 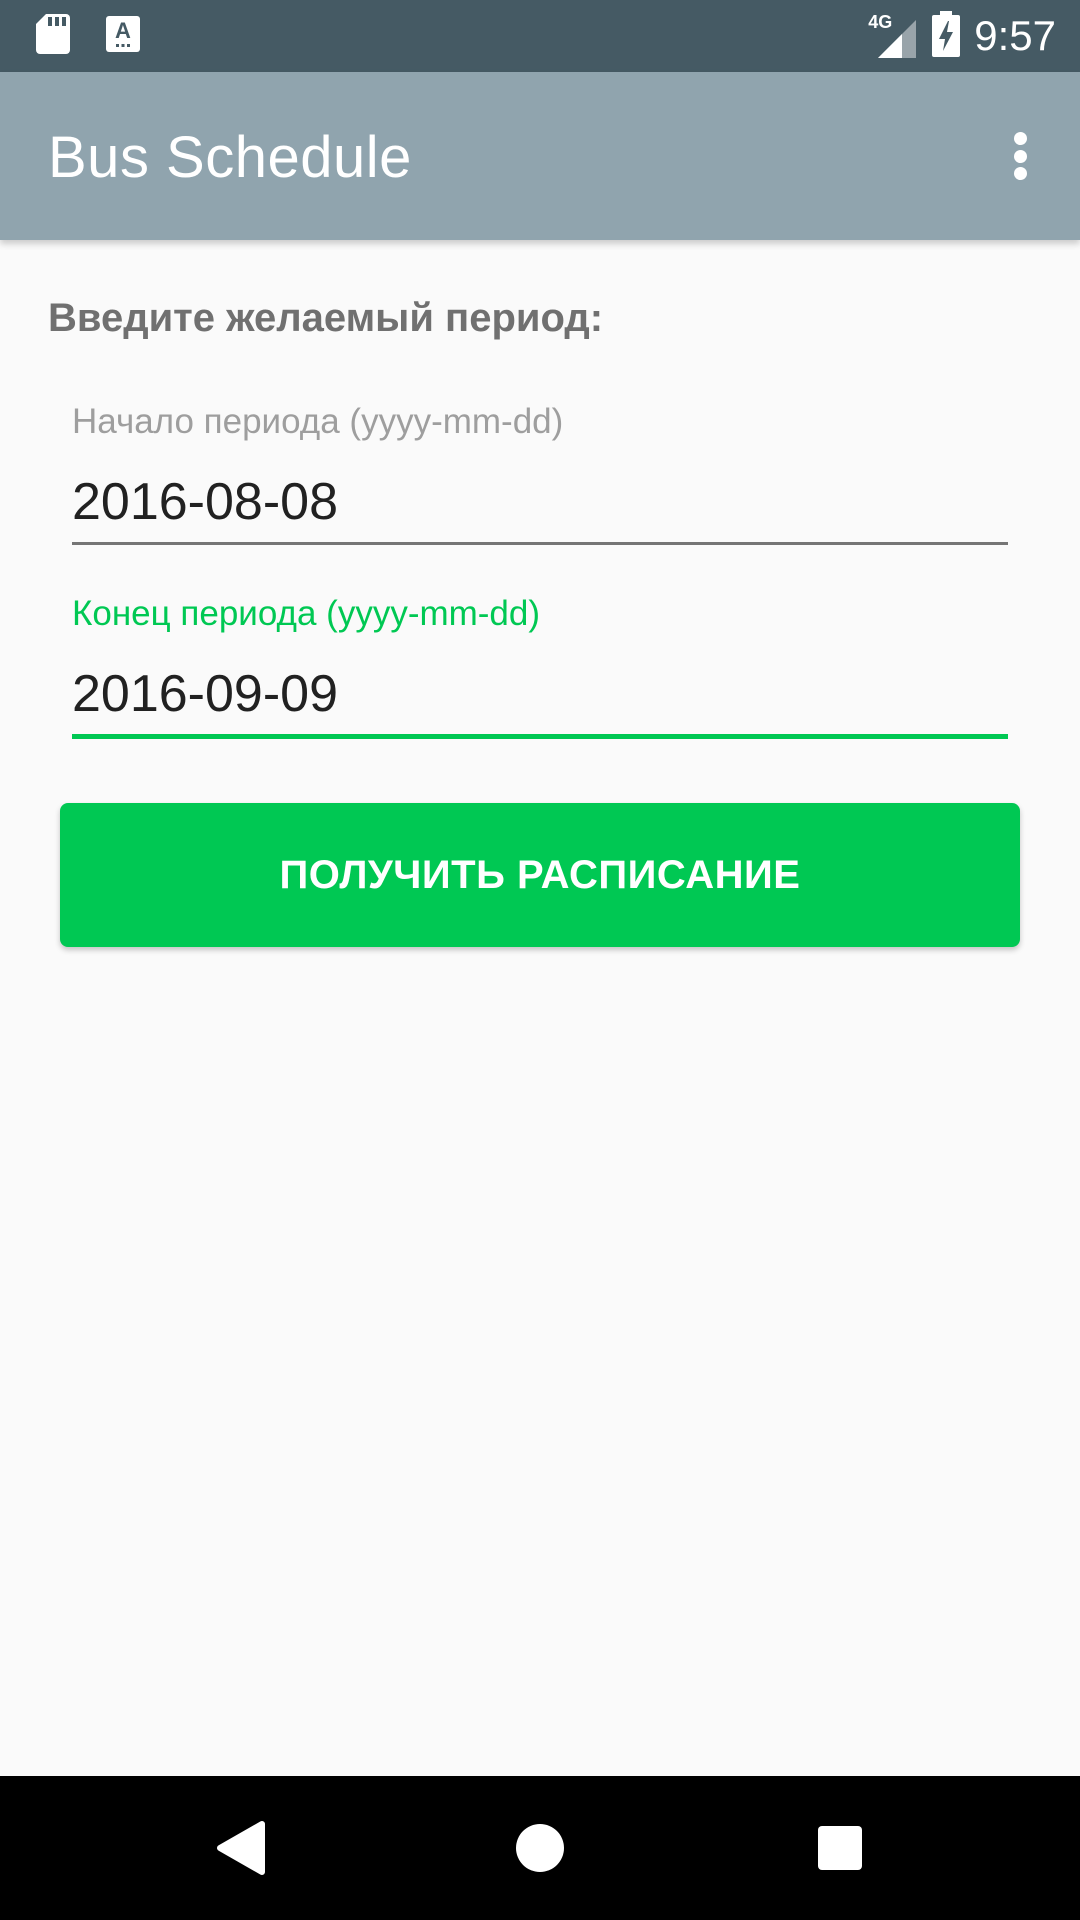 I want to click on back-icon, so click(x=240, y=1848).